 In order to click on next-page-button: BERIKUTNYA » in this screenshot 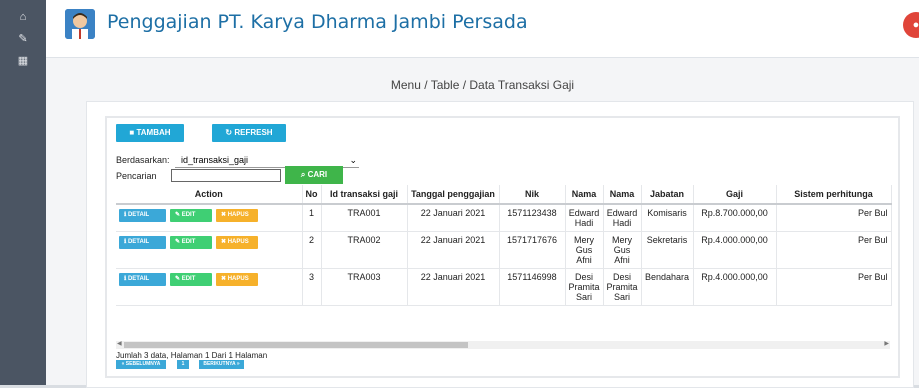, I will do `click(221, 364)`.